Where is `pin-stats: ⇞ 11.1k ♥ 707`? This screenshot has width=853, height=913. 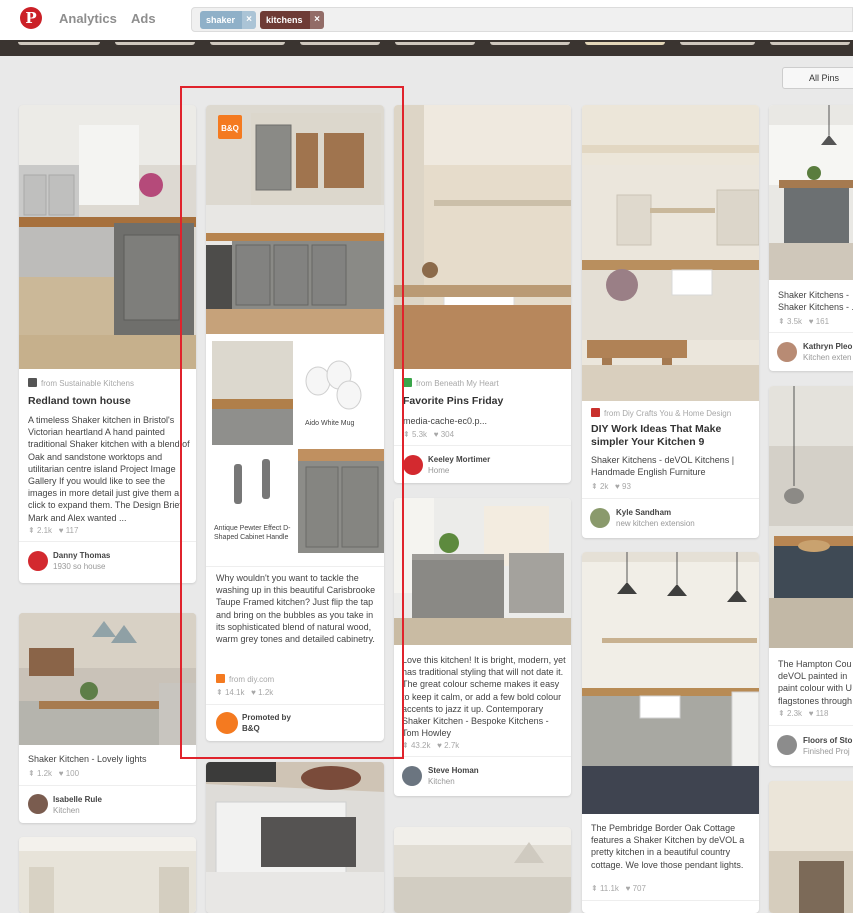
pin-stats: ⇞ 11.1k ♥ 707 is located at coordinates (618, 888).